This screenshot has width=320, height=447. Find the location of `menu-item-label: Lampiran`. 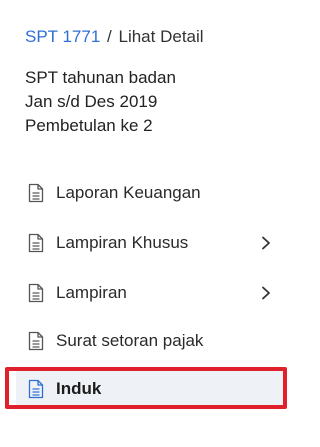

menu-item-label: Lampiran is located at coordinates (91, 292).